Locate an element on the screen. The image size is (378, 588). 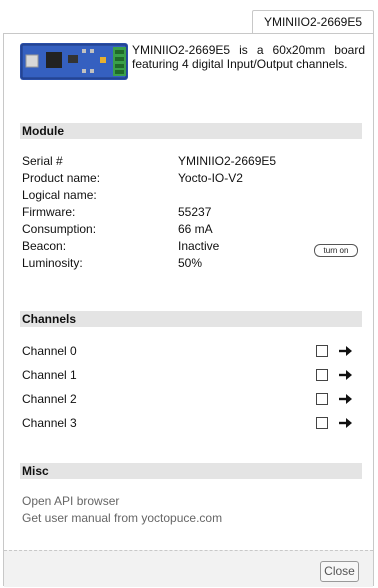
misc-section-title: Misc is located at coordinates (191, 471).